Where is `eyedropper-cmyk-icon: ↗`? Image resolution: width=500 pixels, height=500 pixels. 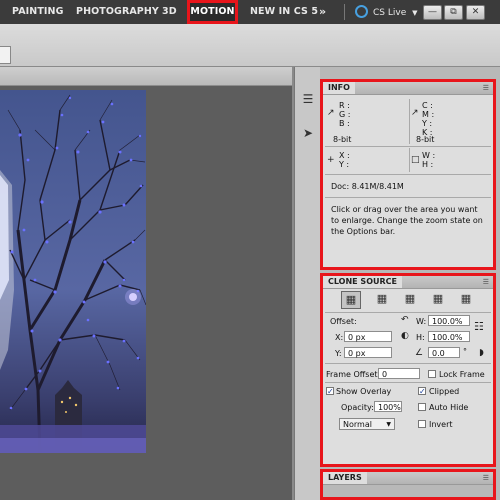 eyedropper-cmyk-icon: ↗ is located at coordinates (415, 113).